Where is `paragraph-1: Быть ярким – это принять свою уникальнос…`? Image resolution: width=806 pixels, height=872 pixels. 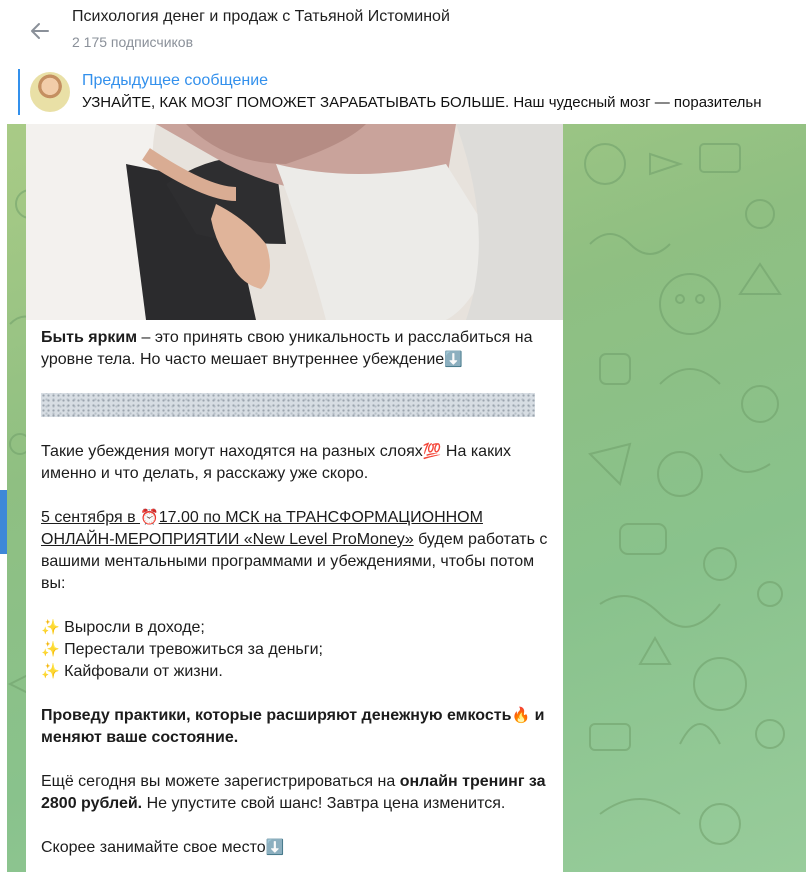 paragraph-1: Быть ярким – это принять свою уникальнос… is located at coordinates (296, 349).